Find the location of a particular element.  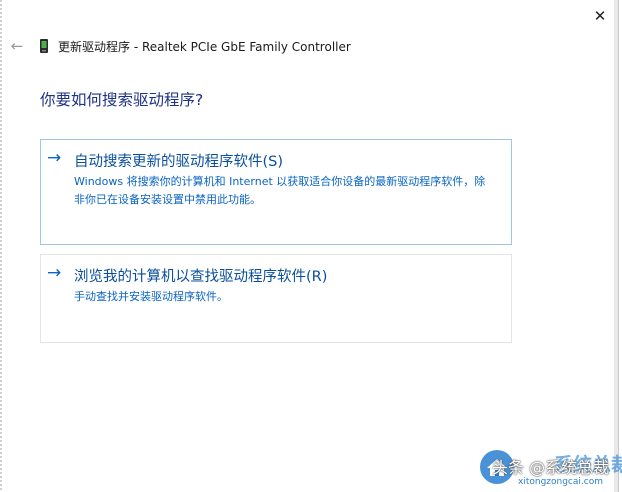

option-description: 手动查找并安装驱动程序软件。 is located at coordinates (151, 296).